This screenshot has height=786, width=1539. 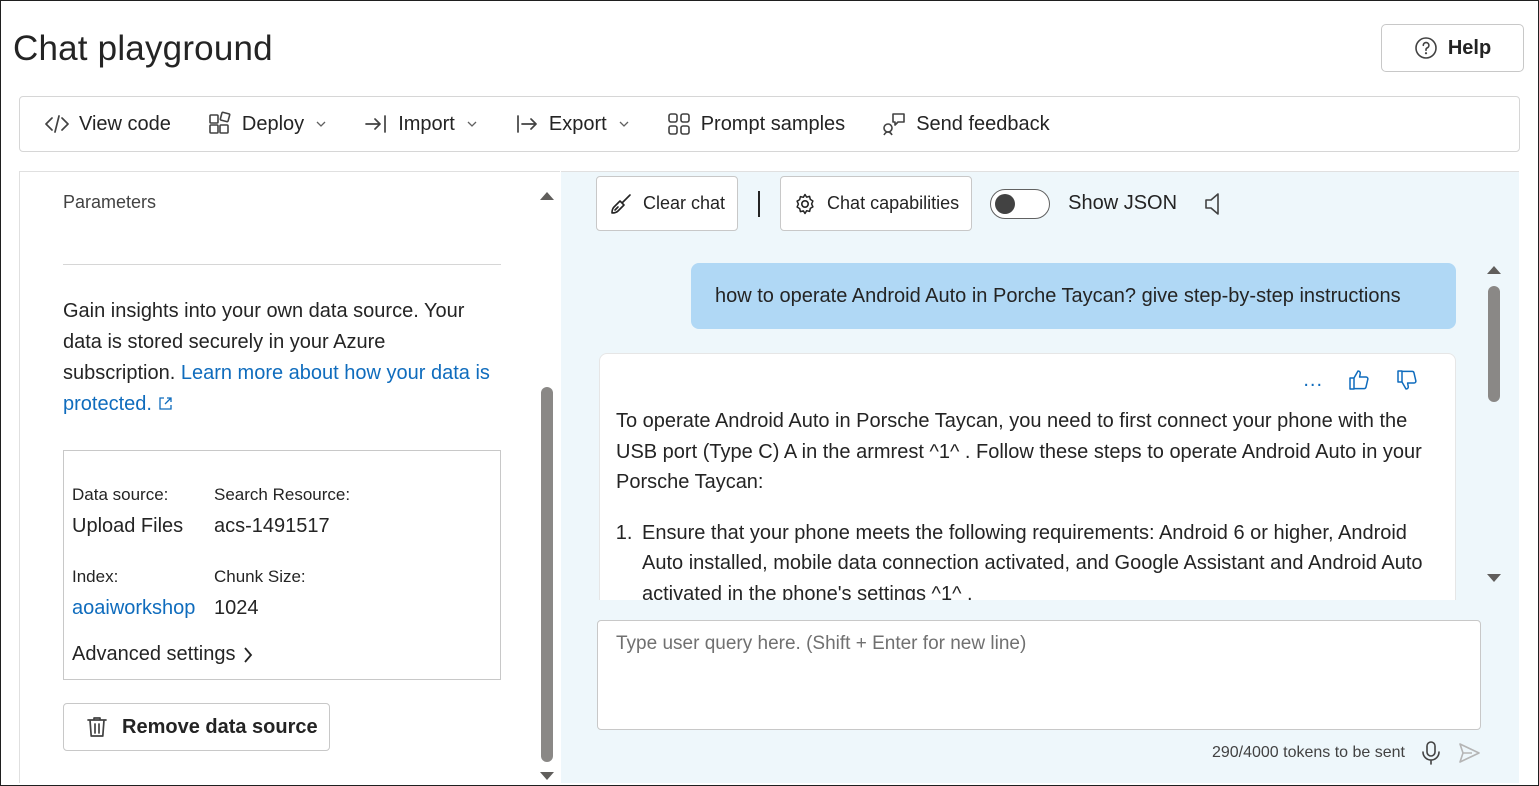 I want to click on index-link: aoaiworkshop, so click(x=133, y=608).